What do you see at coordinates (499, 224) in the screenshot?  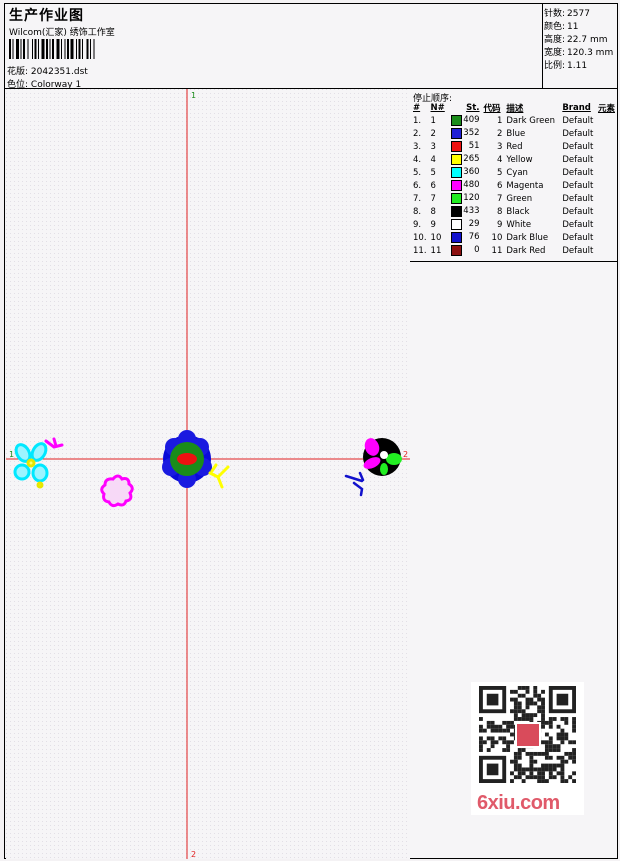 I see `row-code: 9` at bounding box center [499, 224].